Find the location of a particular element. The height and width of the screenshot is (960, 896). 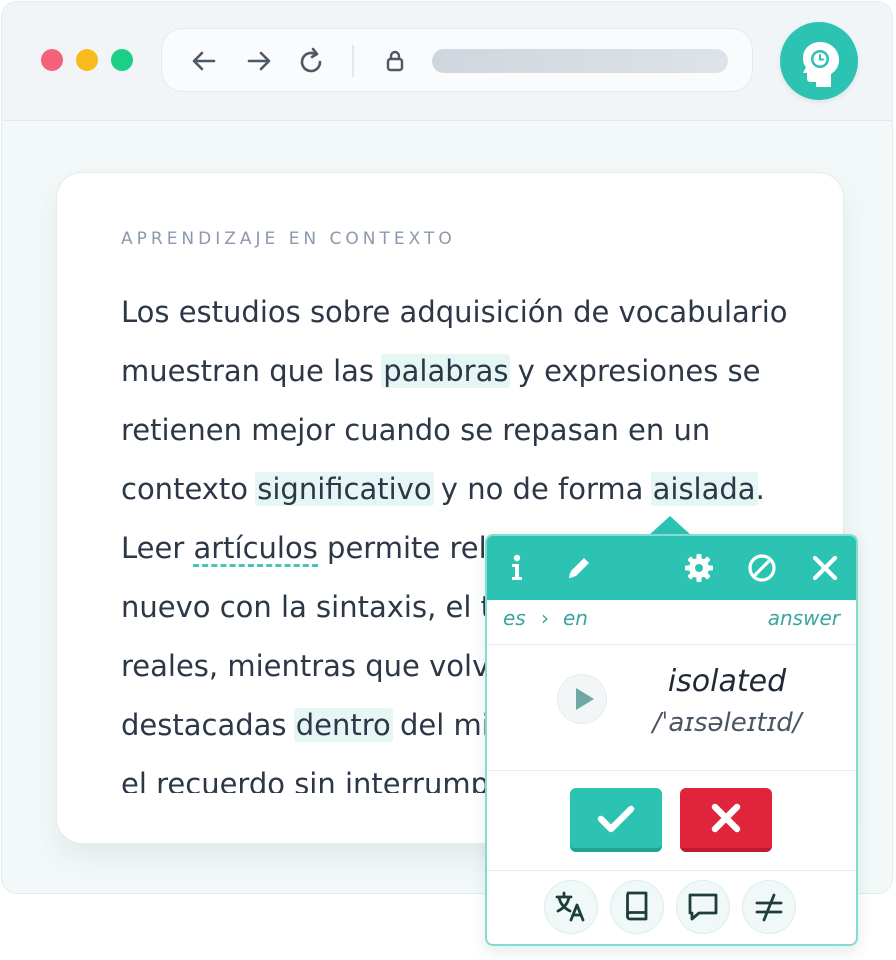

browser-titlebar is located at coordinates (447, 61).